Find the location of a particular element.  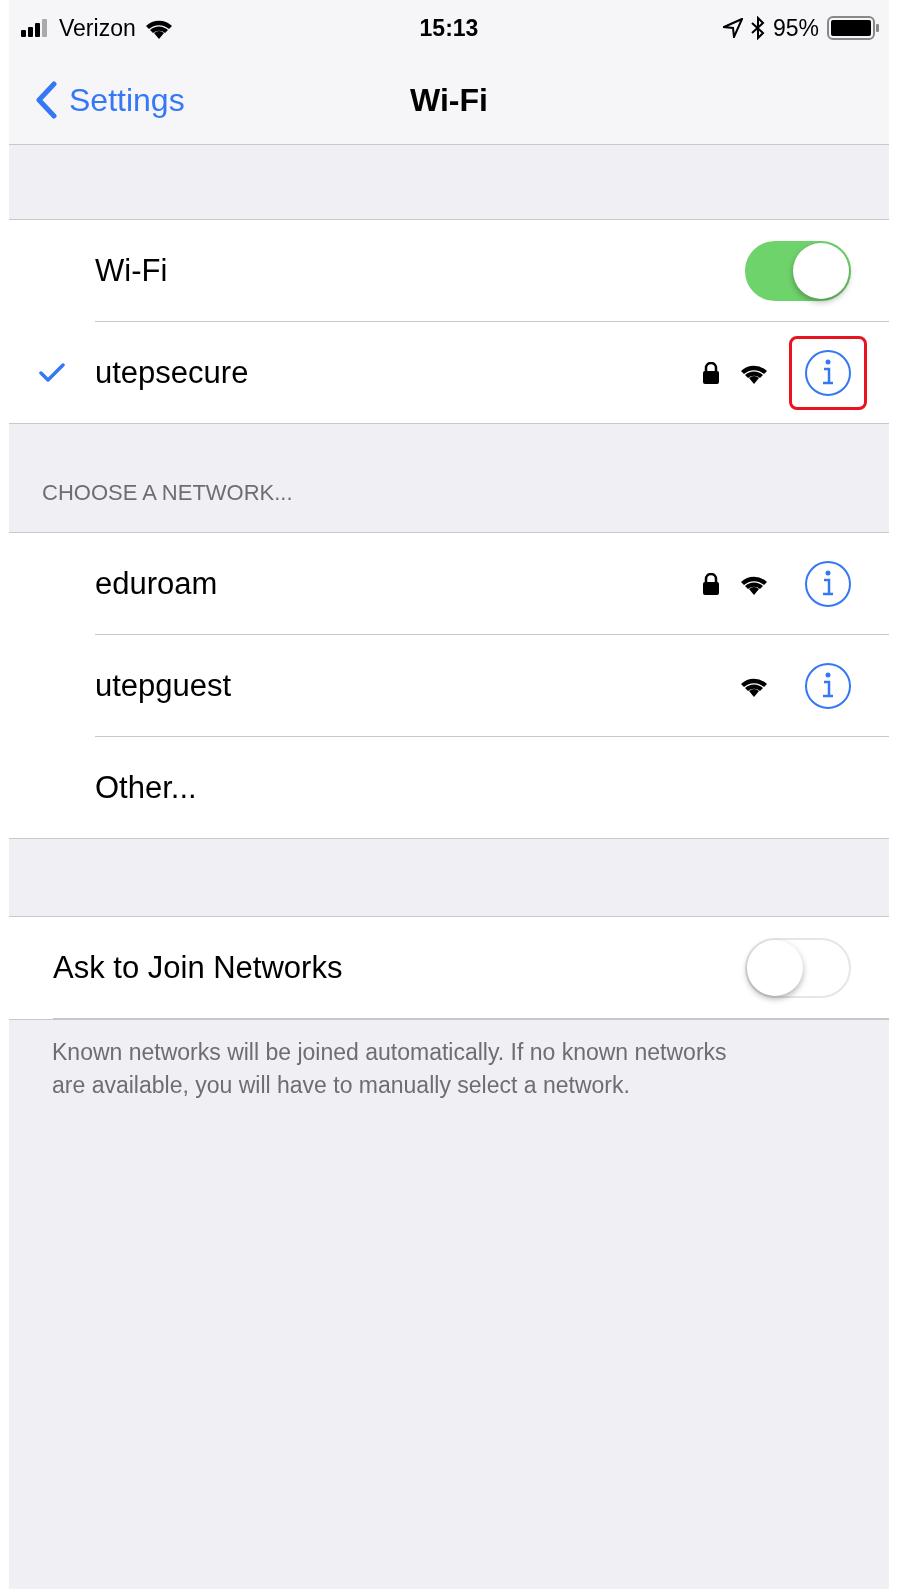

bluetooth-icon is located at coordinates (757, 28).